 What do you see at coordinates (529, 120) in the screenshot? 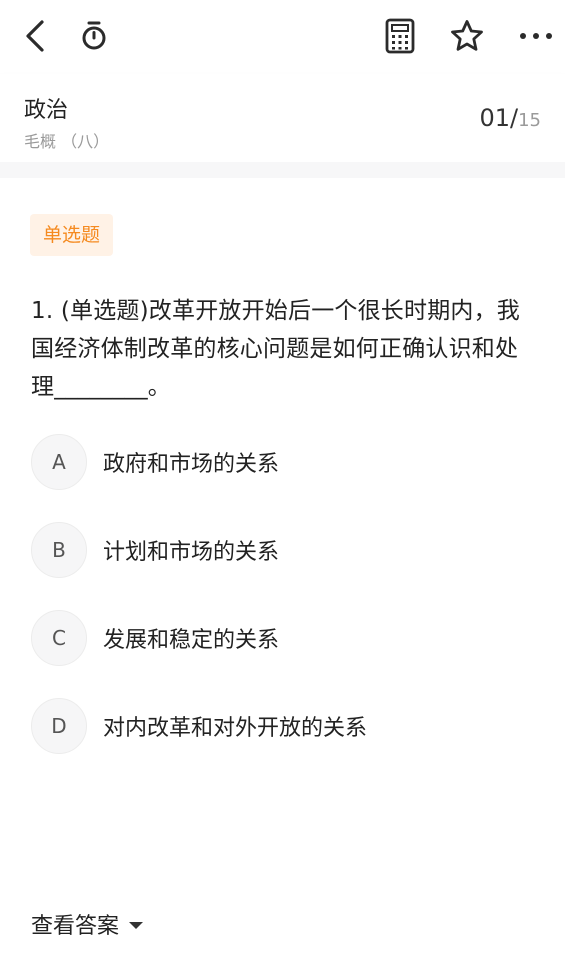
I see `total-question-count: 15` at bounding box center [529, 120].